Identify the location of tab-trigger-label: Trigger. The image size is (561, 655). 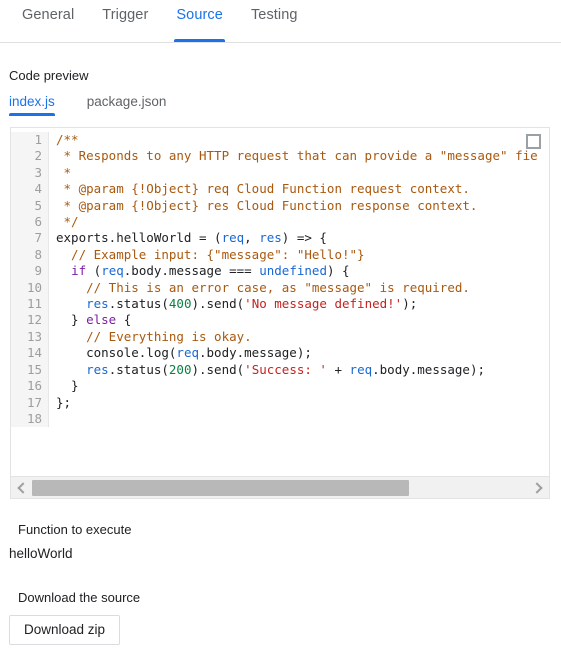
(125, 15).